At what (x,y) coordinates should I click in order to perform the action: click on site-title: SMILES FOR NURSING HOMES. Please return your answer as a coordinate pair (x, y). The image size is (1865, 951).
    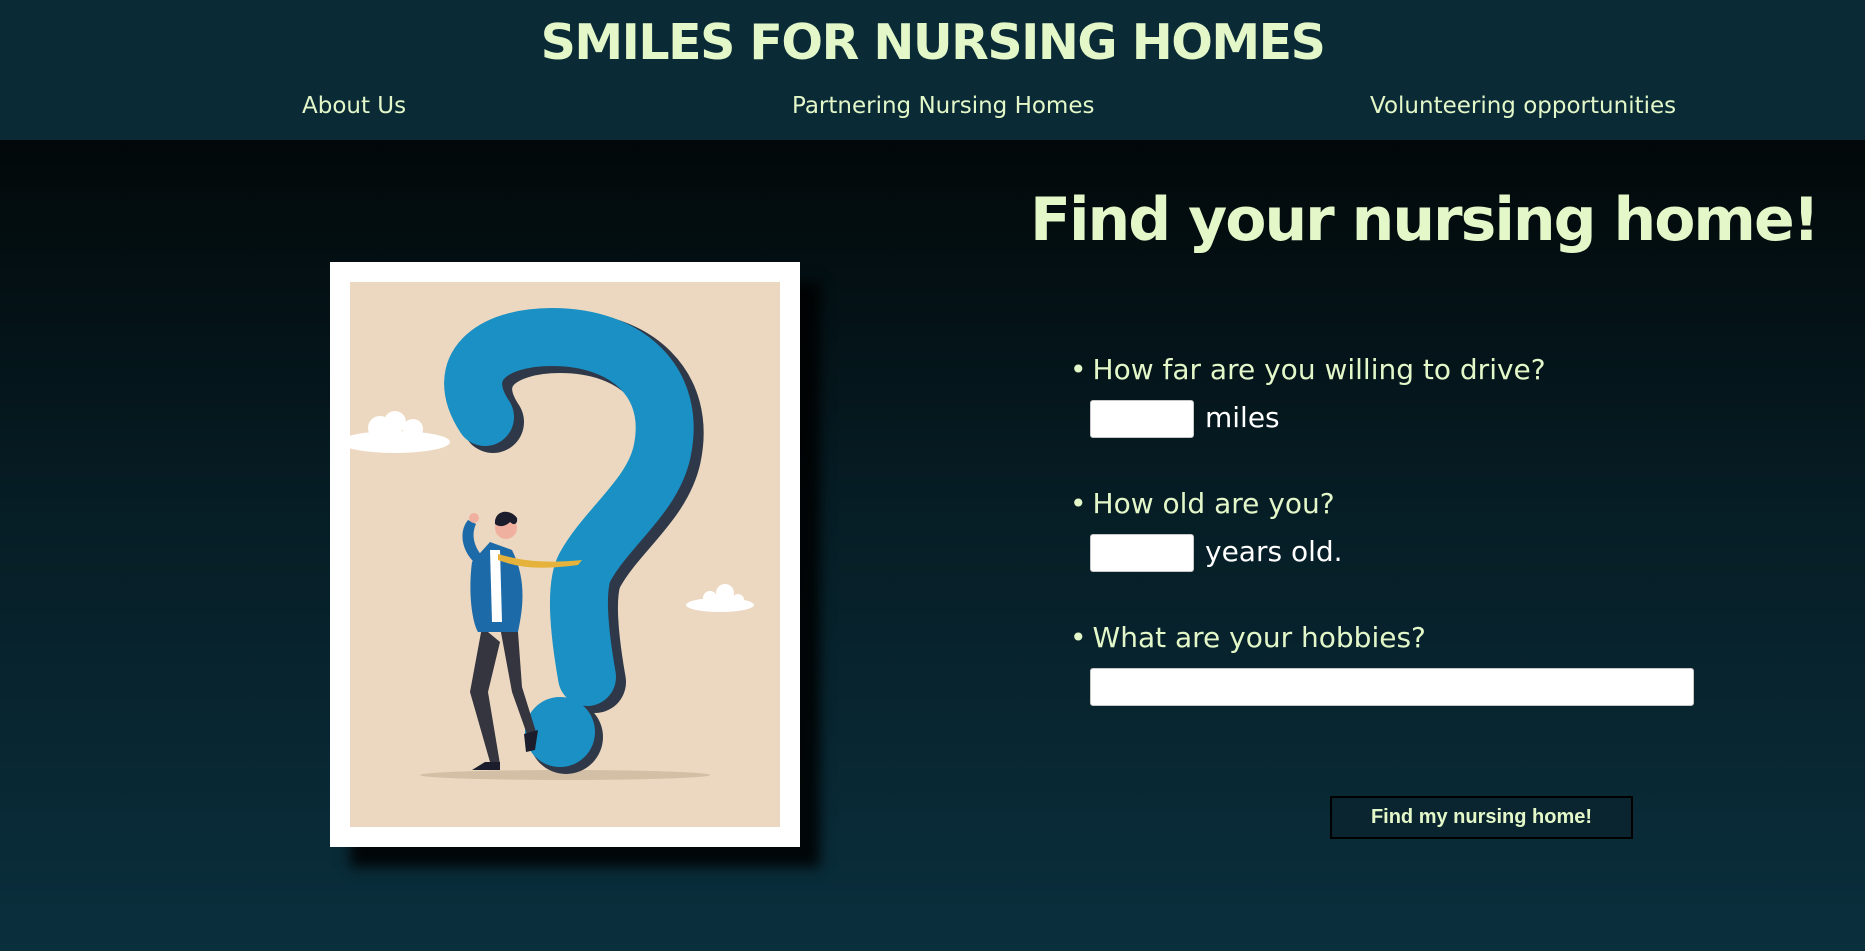
    Looking at the image, I should click on (933, 42).